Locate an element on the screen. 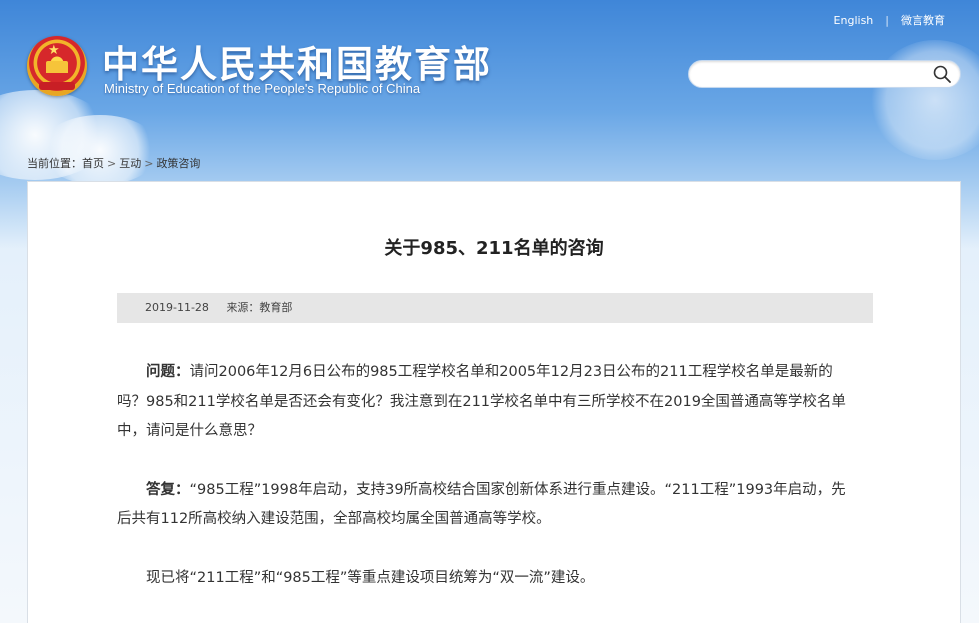 Image resolution: width=979 pixels, height=623 pixels. article-date: 2019-11-28 is located at coordinates (177, 307).